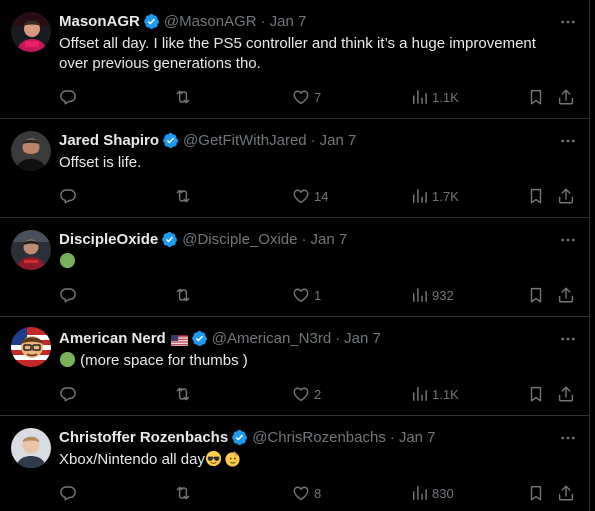 The height and width of the screenshot is (511, 595). Describe the element at coordinates (160, 63) in the screenshot. I see `tweet-text-line: over previous generations tho.` at that location.